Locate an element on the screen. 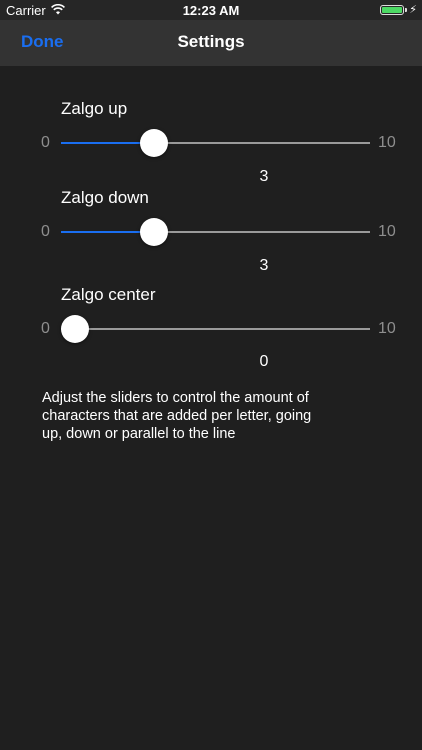 Image resolution: width=422 pixels, height=750 pixels. slider-label: Zalgo center is located at coordinates (108, 294).